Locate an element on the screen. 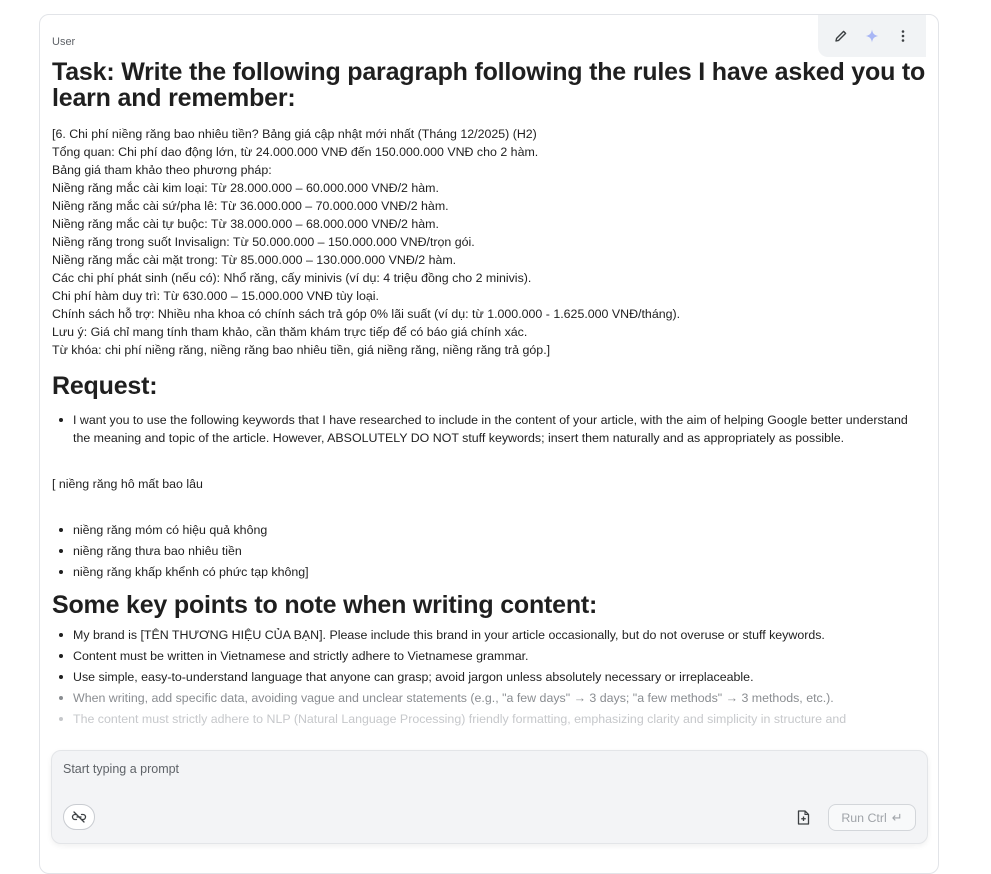 The width and height of the screenshot is (991, 874). paragraph-line: Bảng giá tham khảo theo phương pháp: is located at coordinates (162, 170).